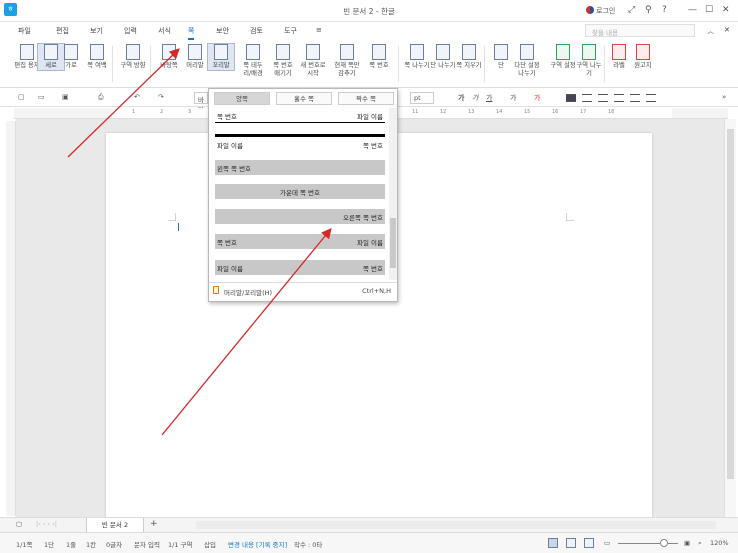 This screenshot has width=738, height=553. I want to click on delete-page-button: 쪽 지우기, so click(469, 57).